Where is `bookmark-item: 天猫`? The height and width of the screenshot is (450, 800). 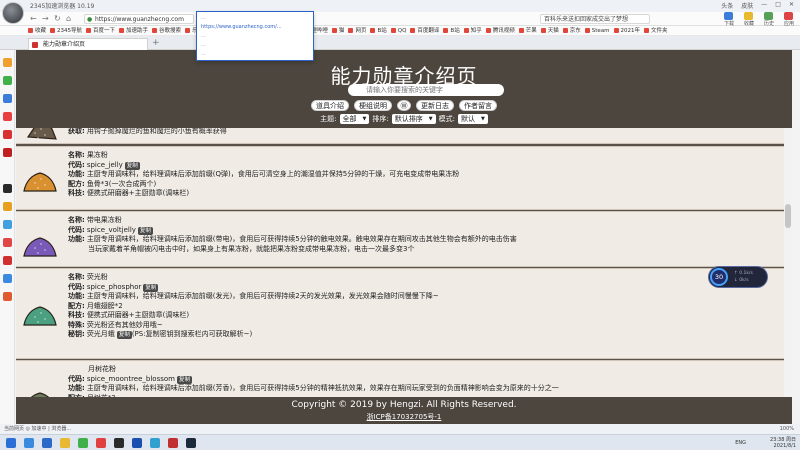 bookmark-item: 天猫 is located at coordinates (549, 30).